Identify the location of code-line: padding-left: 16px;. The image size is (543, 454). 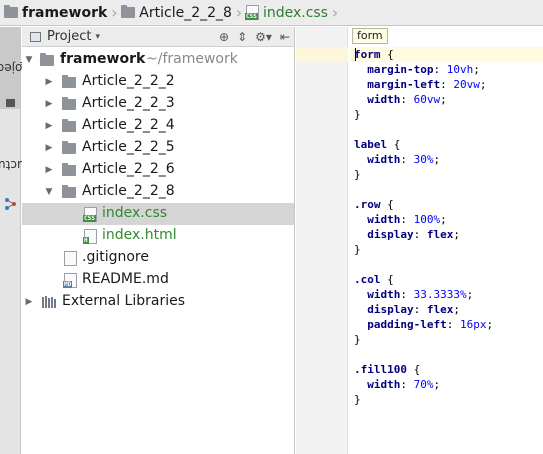
(423, 324).